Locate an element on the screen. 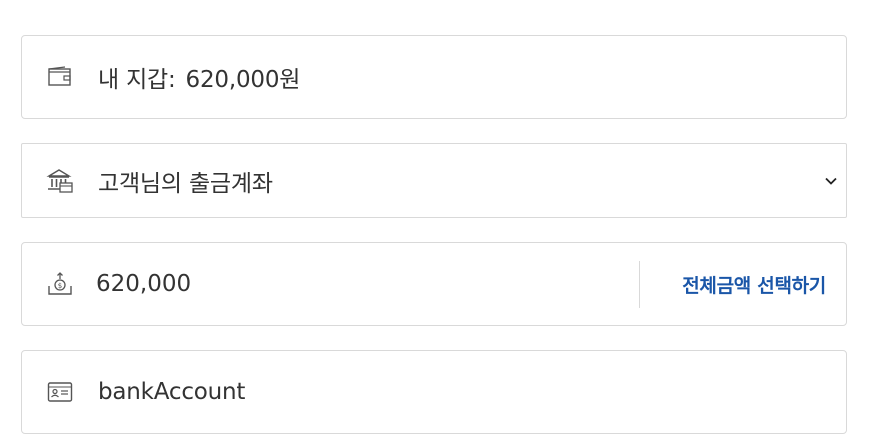 The height and width of the screenshot is (444, 876). bank-icon is located at coordinates (60, 181).